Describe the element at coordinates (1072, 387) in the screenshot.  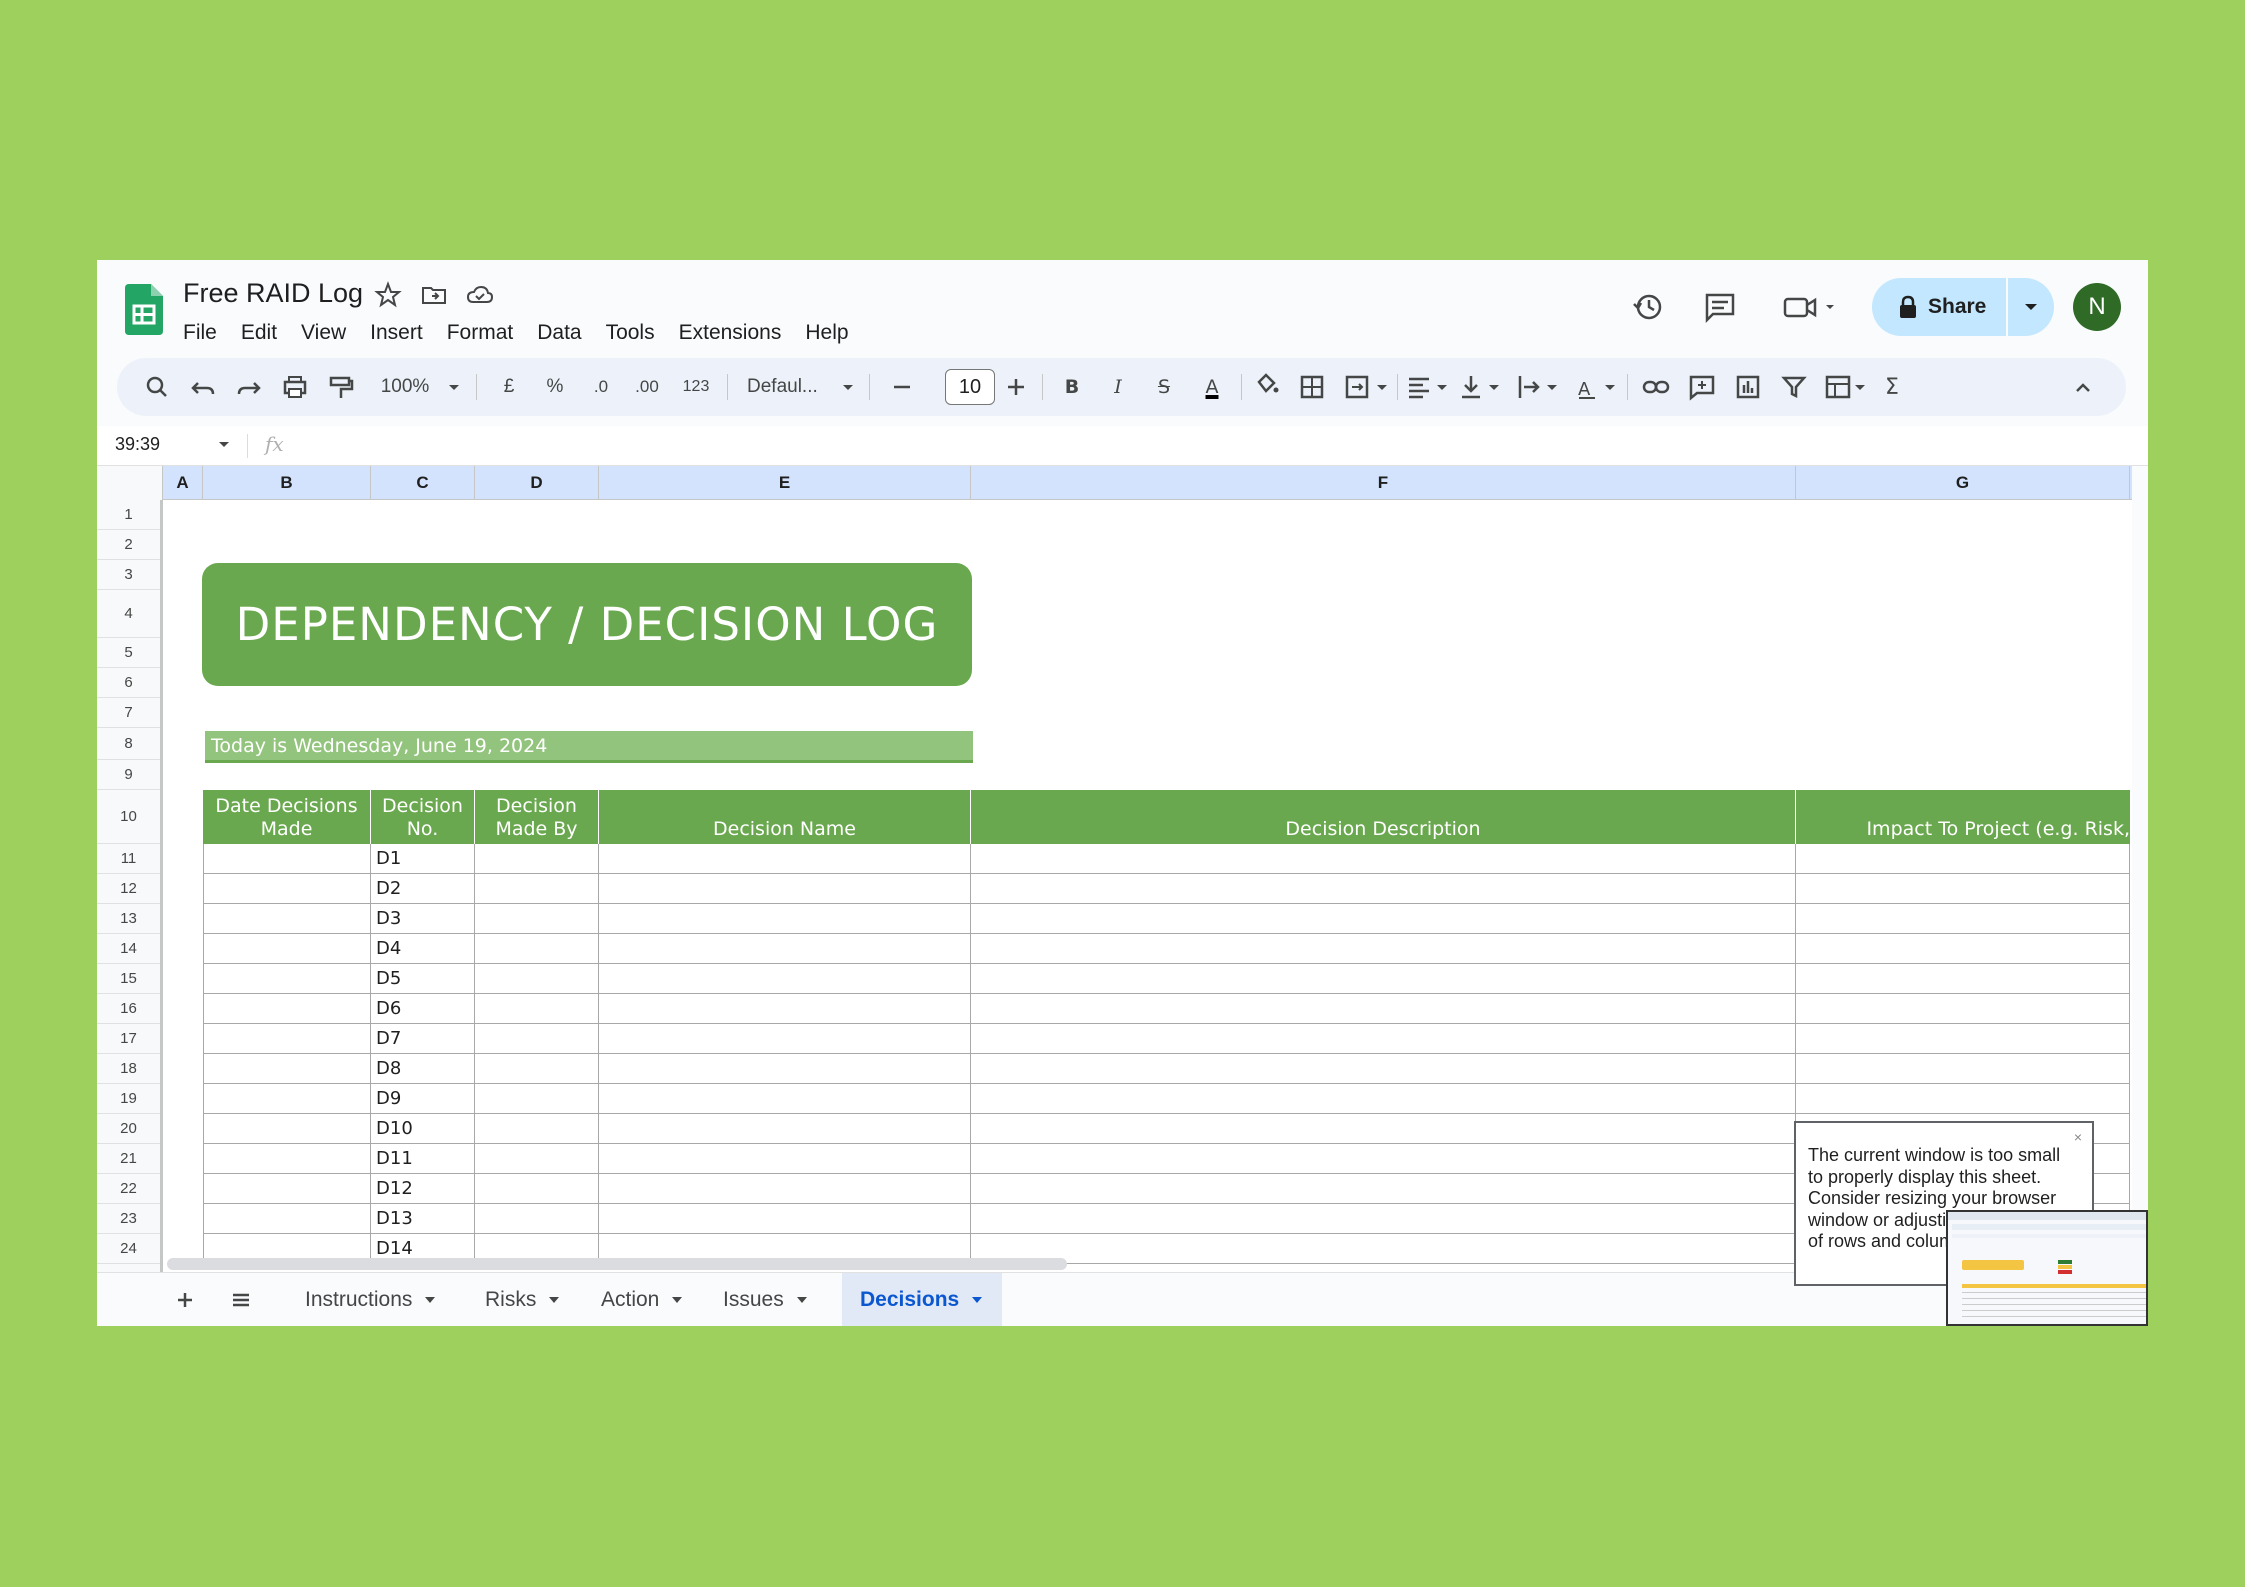
I see `bold-button: B` at that location.